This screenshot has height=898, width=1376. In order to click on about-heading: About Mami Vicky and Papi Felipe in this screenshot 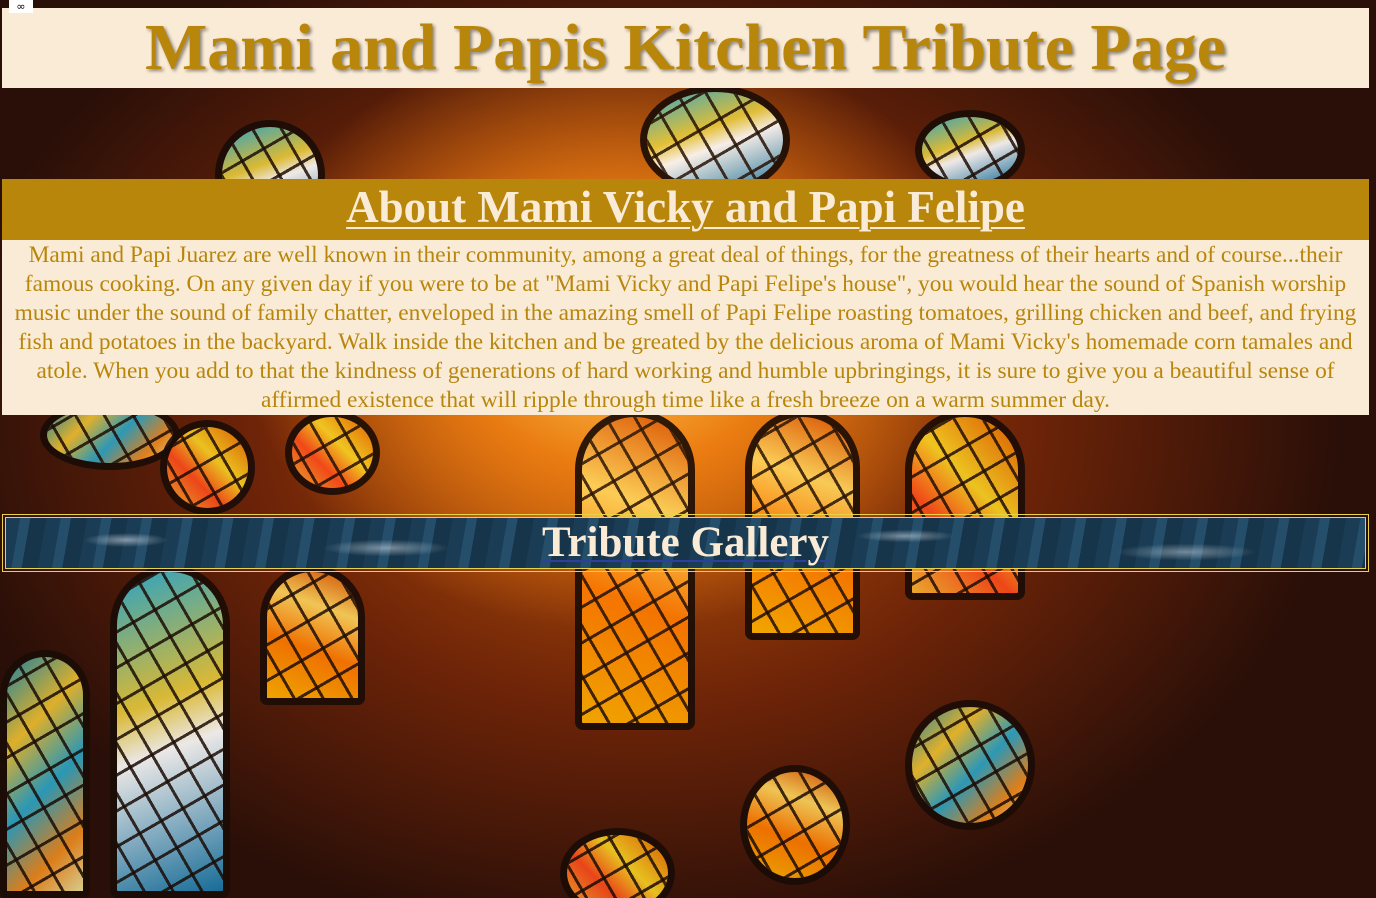, I will do `click(685, 207)`.